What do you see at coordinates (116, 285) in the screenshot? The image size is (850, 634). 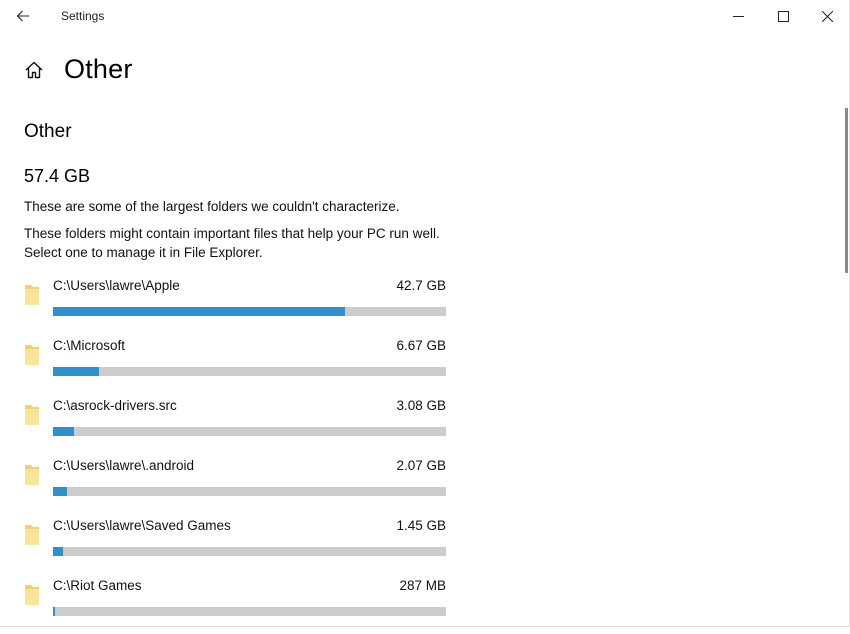 I see `folder-path: C:\Users\lawre\Apple` at bounding box center [116, 285].